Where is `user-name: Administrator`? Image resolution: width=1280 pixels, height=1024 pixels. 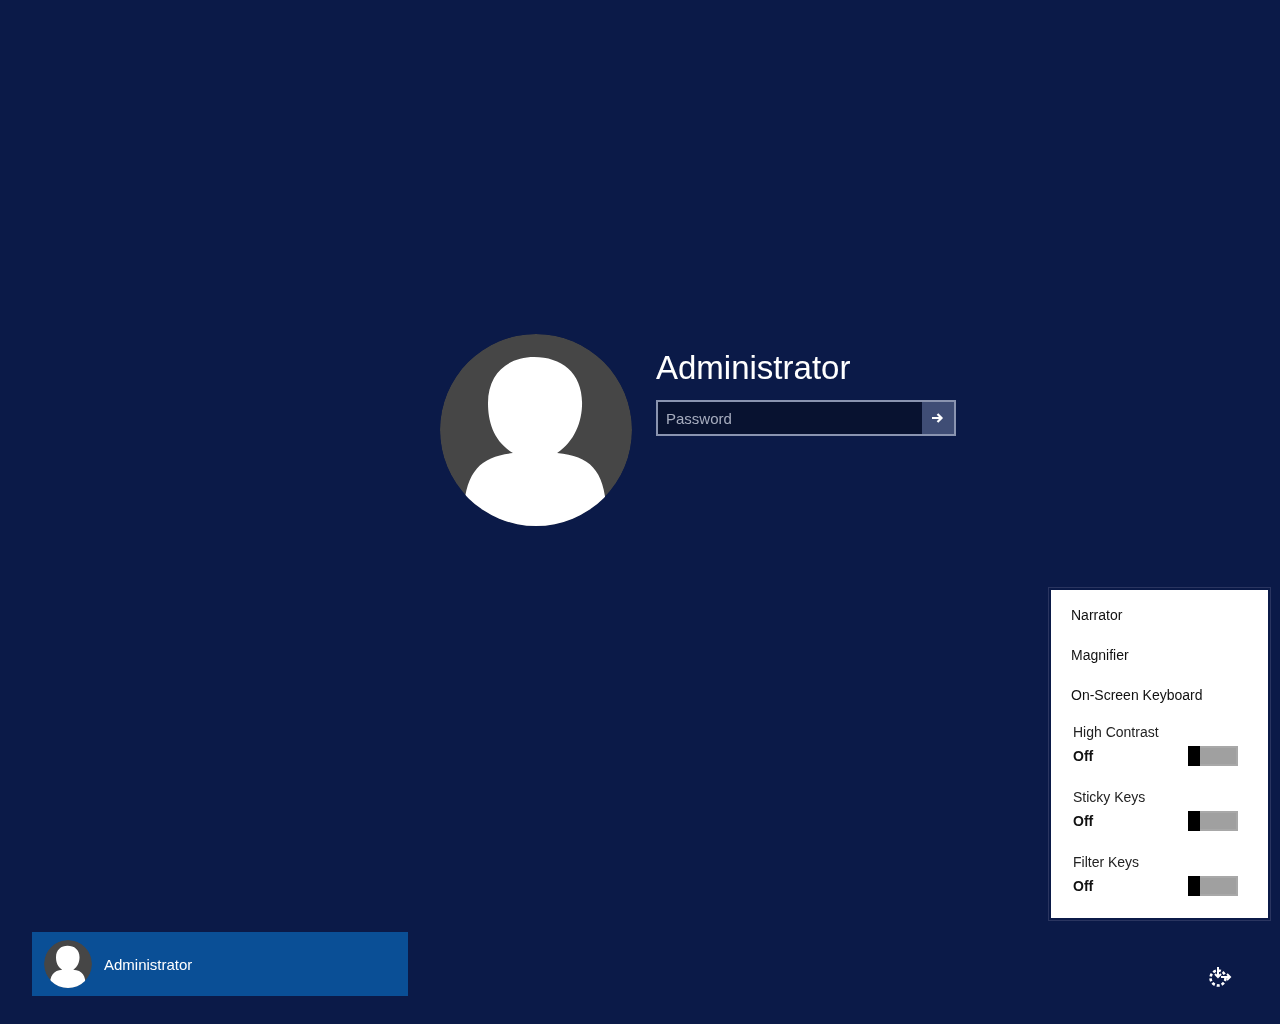 user-name: Administrator is located at coordinates (754, 368).